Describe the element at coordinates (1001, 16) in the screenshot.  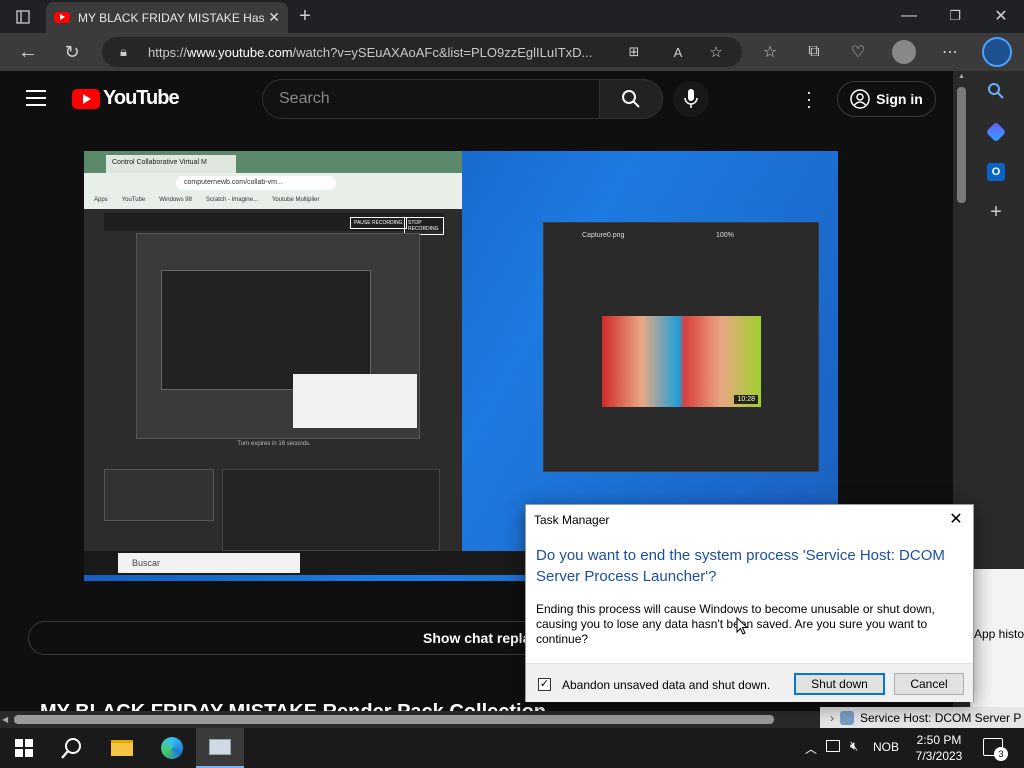
I see `close-window-icon: ✕` at that location.